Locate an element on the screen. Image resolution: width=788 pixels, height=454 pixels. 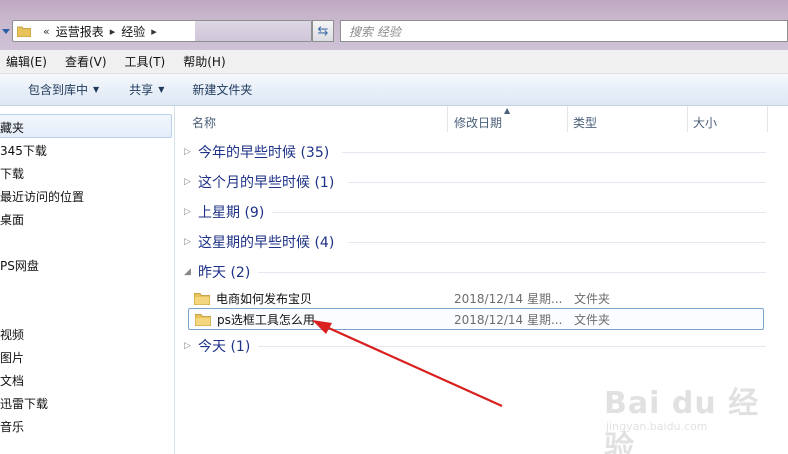
include-in-library-button: 包含到库中 ▼ is located at coordinates (63, 89).